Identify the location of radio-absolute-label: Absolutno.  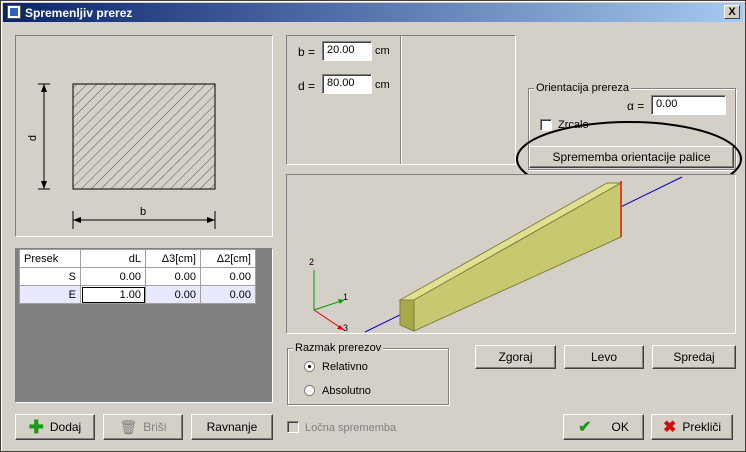
(346, 391).